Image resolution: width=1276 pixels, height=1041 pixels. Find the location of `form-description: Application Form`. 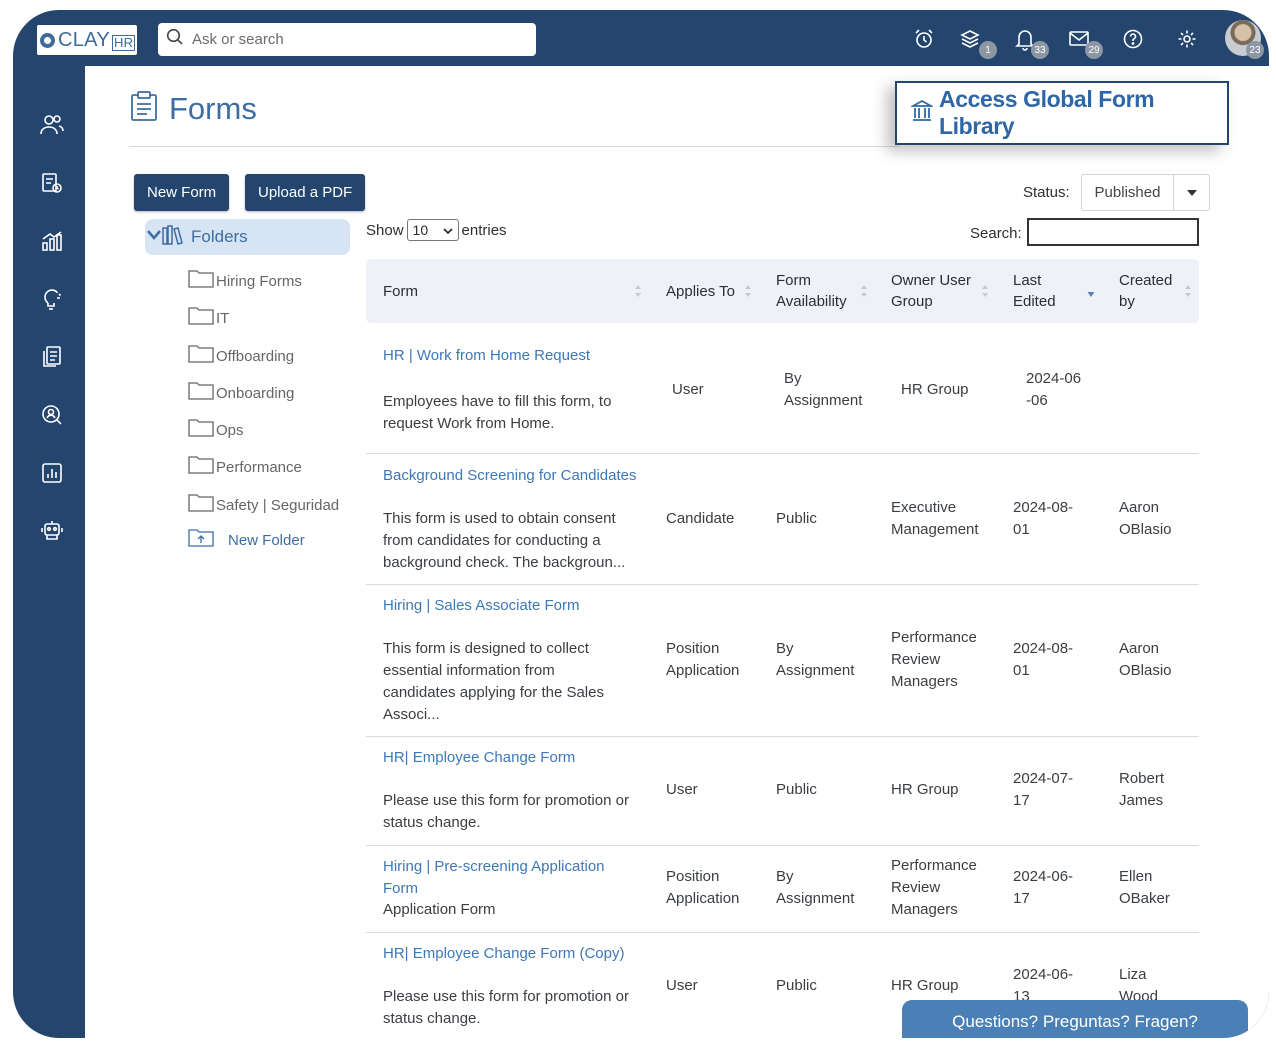

form-description: Application Form is located at coordinates (439, 909).